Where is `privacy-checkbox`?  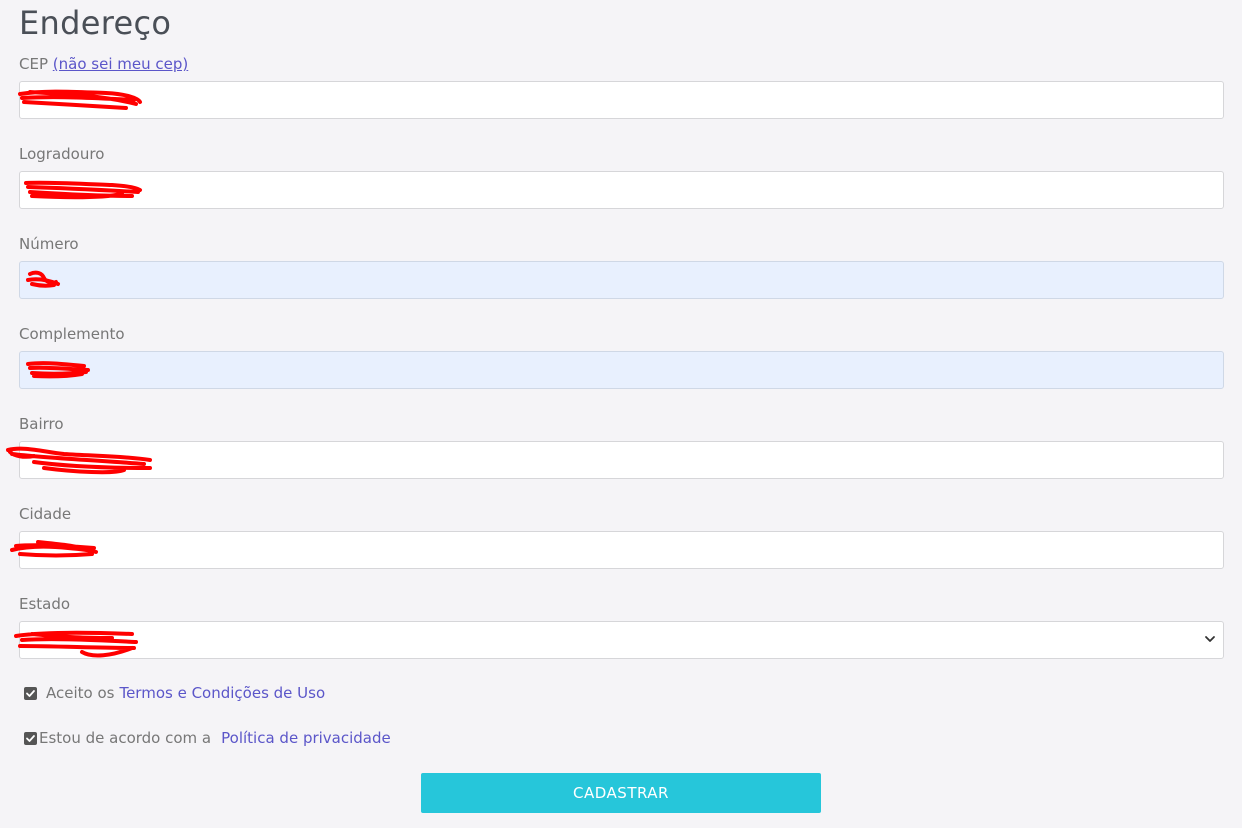
privacy-checkbox is located at coordinates (30, 738).